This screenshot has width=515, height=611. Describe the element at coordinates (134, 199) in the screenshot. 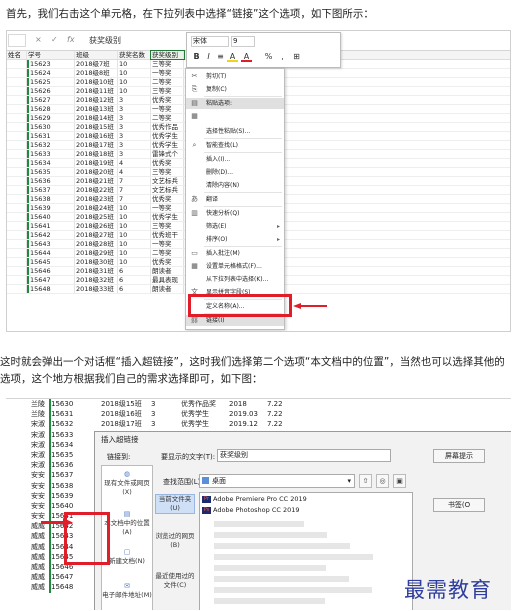

I see `table-cell: 7` at that location.